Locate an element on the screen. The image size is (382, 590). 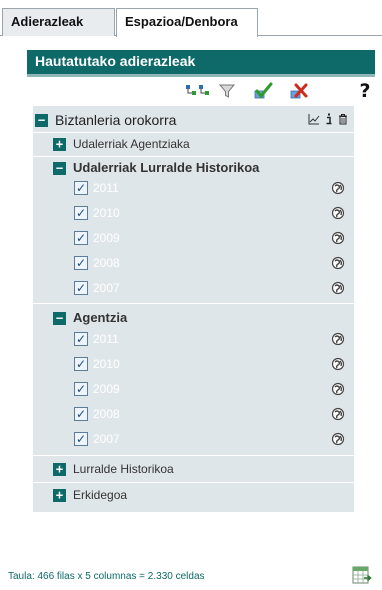
line-chart-icon is located at coordinates (314, 119).